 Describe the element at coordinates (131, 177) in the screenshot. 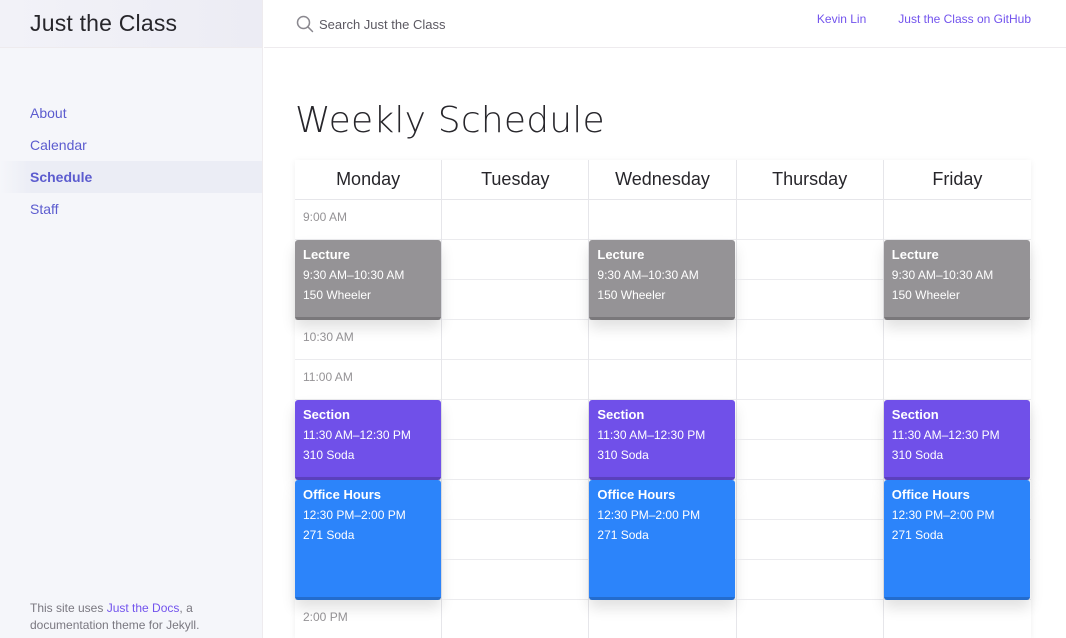

I see `sidebar-item-schedule: Schedule` at that location.